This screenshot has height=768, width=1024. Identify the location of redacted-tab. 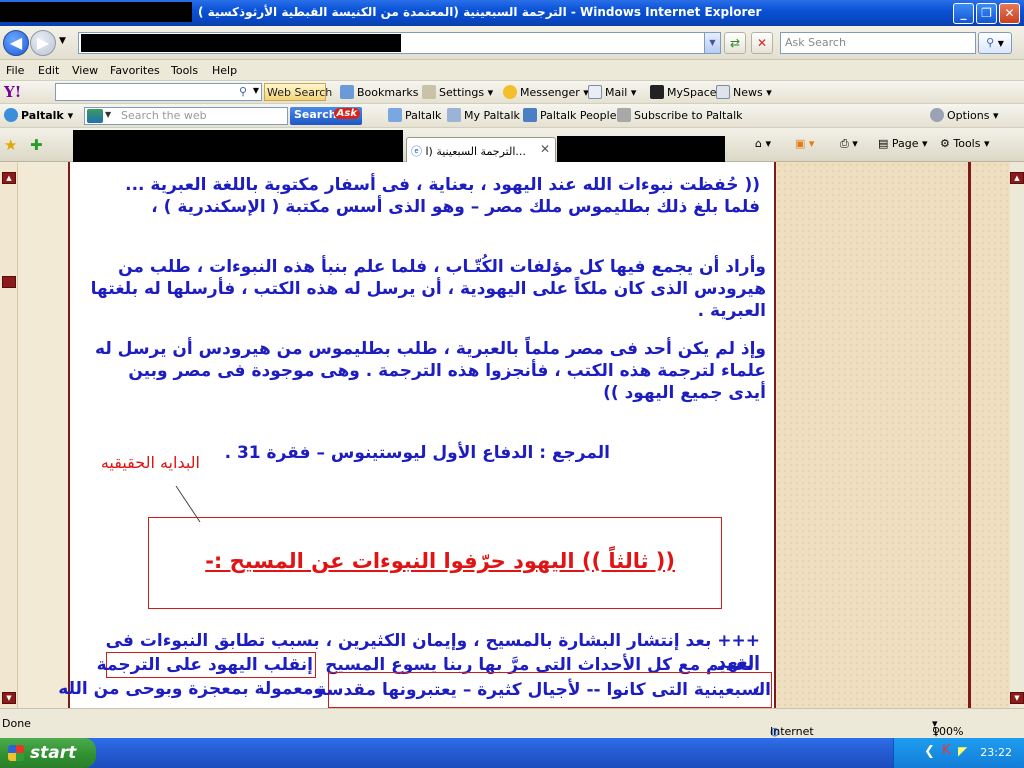
(641, 150).